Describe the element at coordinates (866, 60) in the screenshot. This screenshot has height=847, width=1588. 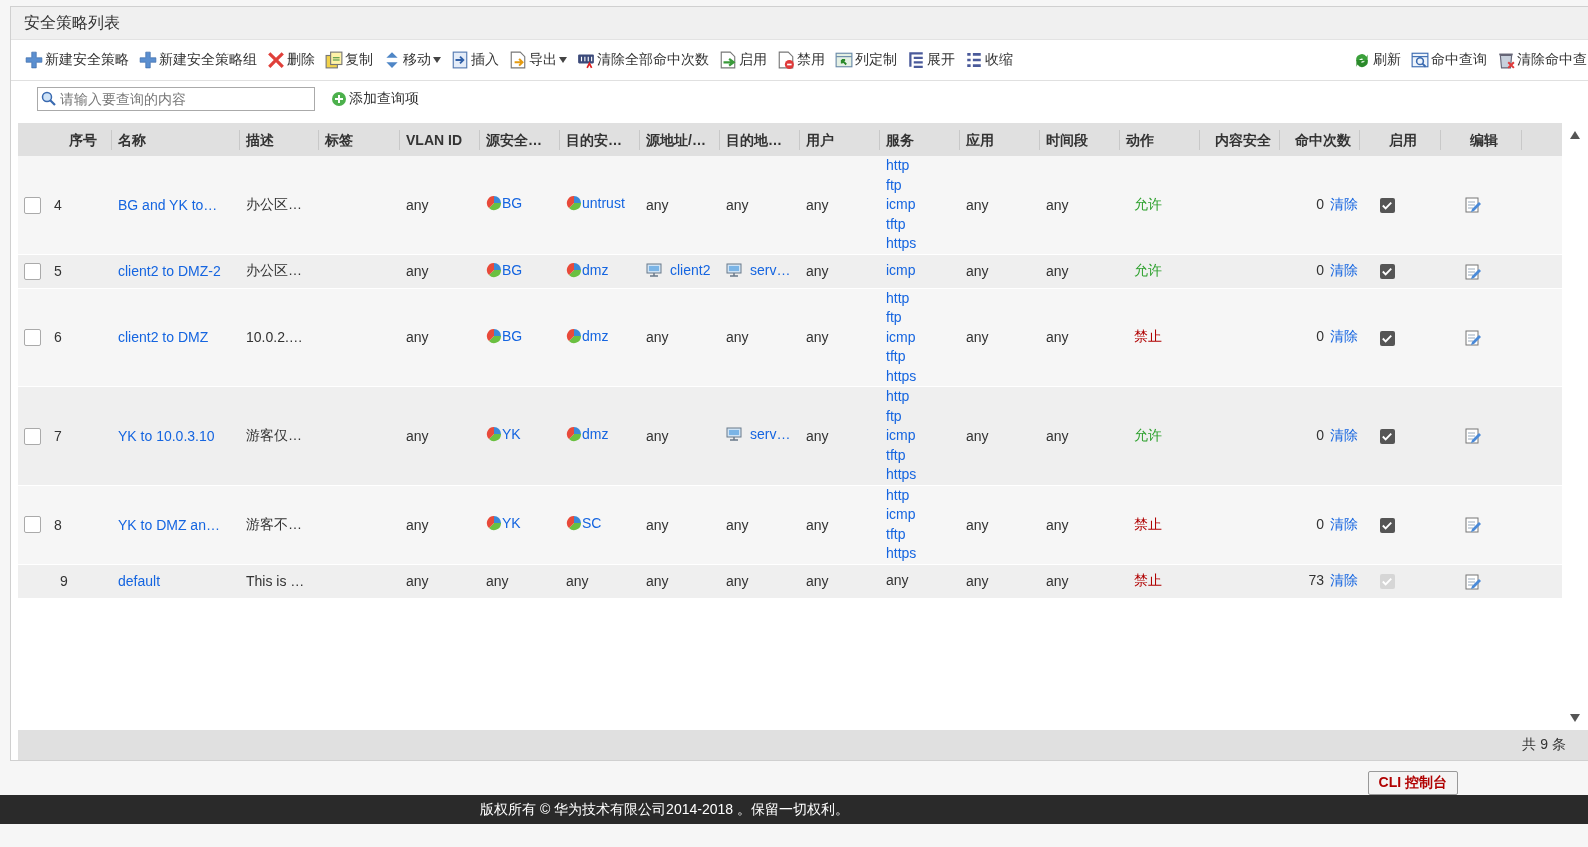
I see `toolbar-button: 列定制` at that location.